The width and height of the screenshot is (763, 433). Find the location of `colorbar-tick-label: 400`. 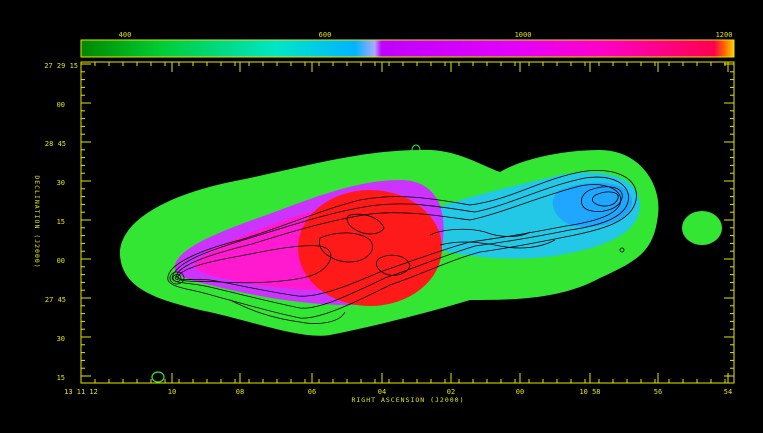

colorbar-tick-label: 400 is located at coordinates (125, 35).